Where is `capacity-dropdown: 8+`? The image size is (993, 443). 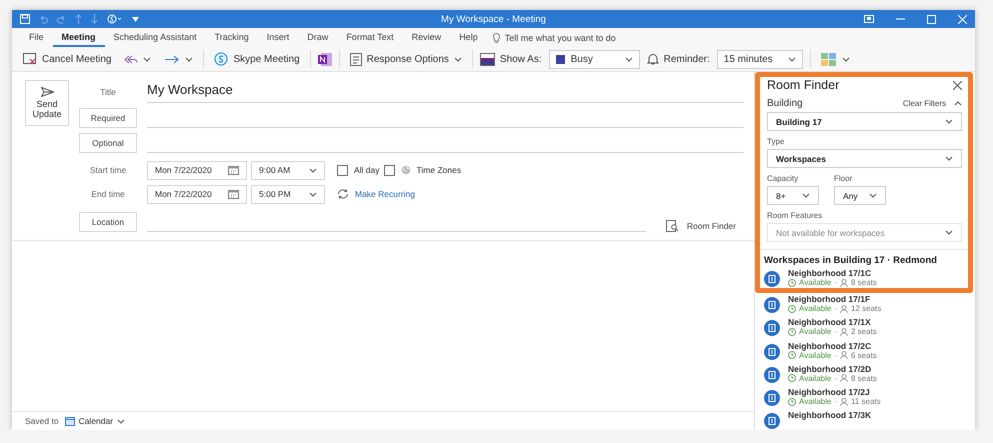 capacity-dropdown: 8+ is located at coordinates (793, 195).